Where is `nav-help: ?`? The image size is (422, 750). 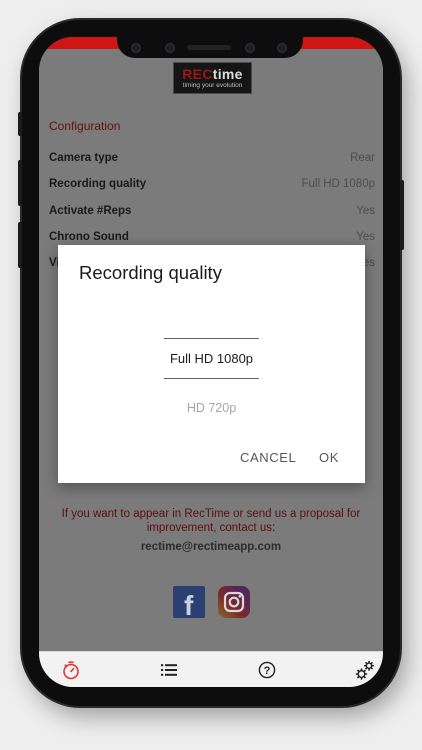 nav-help: ? is located at coordinates (267, 669).